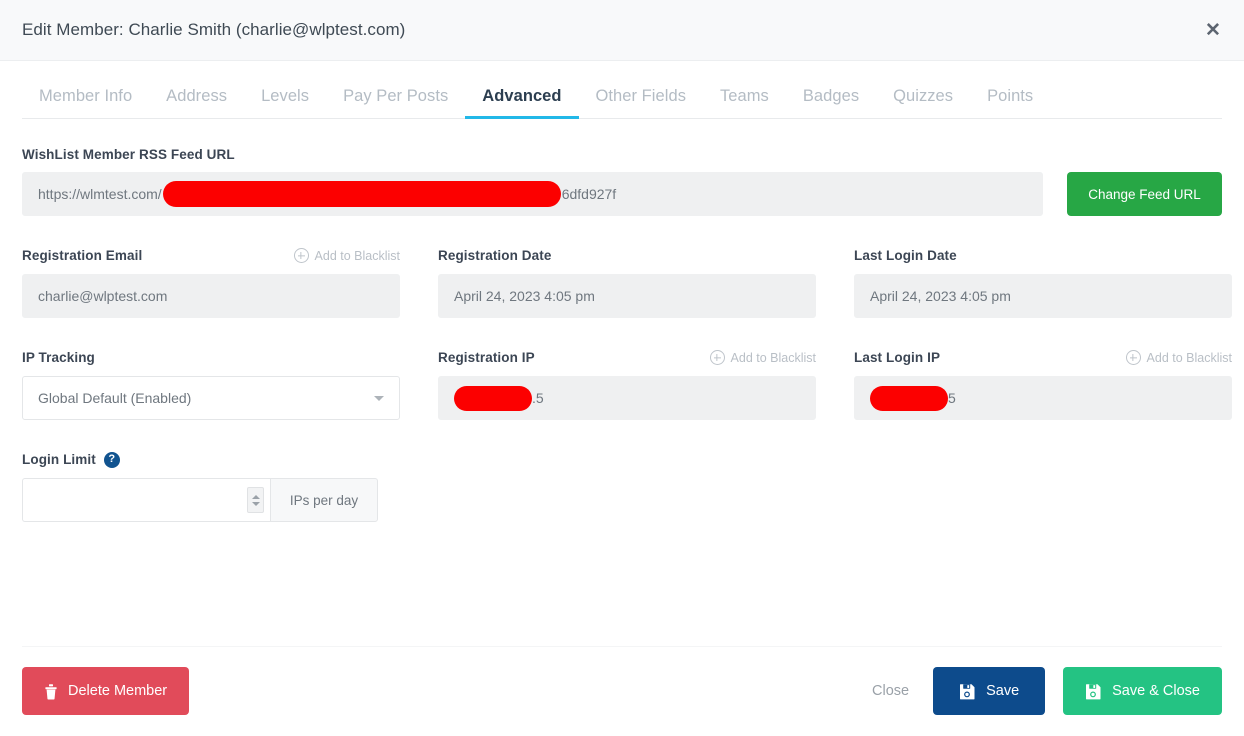 Image resolution: width=1244 pixels, height=736 pixels. I want to click on save-label: Save, so click(1003, 691).